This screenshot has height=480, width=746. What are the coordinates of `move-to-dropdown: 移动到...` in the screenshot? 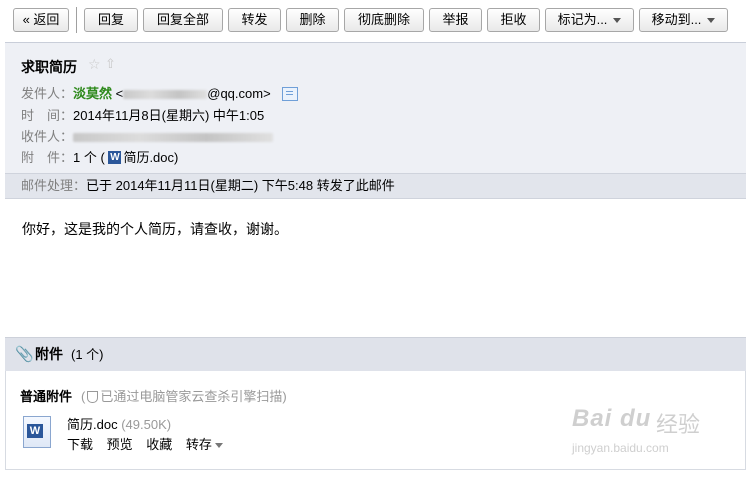 It's located at (683, 20).